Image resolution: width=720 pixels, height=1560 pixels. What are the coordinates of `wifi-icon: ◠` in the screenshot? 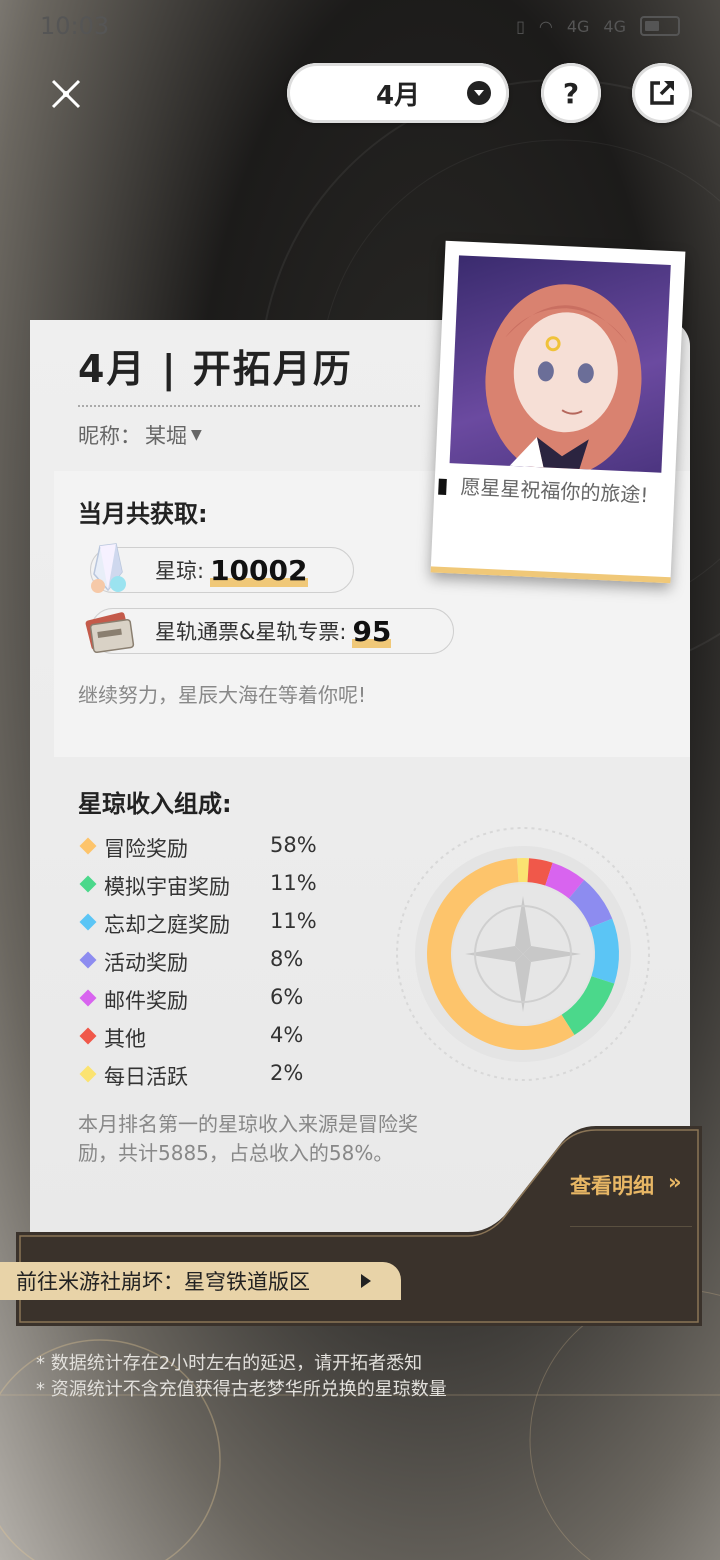 It's located at (545, 26).